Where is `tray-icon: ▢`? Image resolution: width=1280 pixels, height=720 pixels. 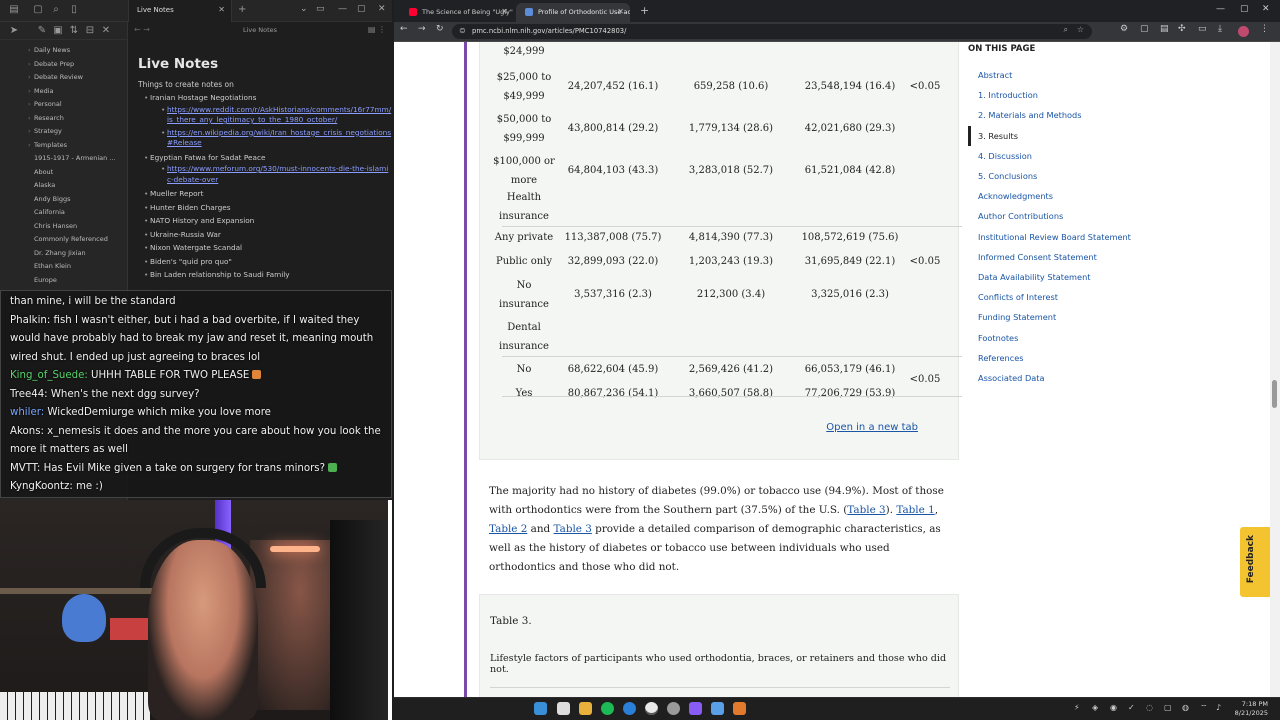 tray-icon: ▢ is located at coordinates (1168, 707).